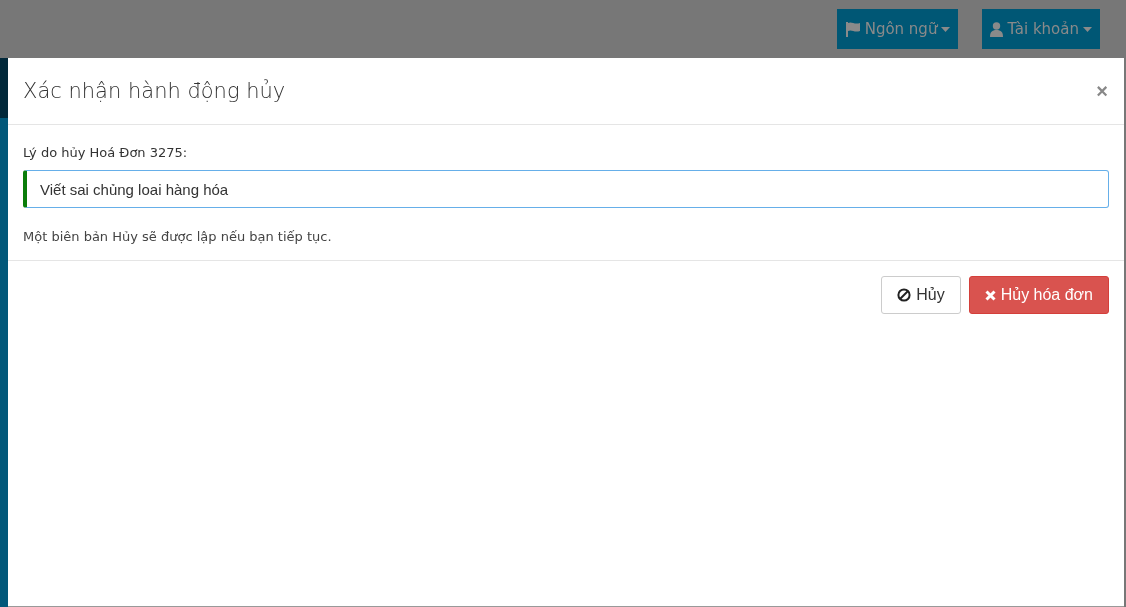 The height and width of the screenshot is (607, 1126). What do you see at coordinates (904, 295) in the screenshot?
I see `ban-icon` at bounding box center [904, 295].